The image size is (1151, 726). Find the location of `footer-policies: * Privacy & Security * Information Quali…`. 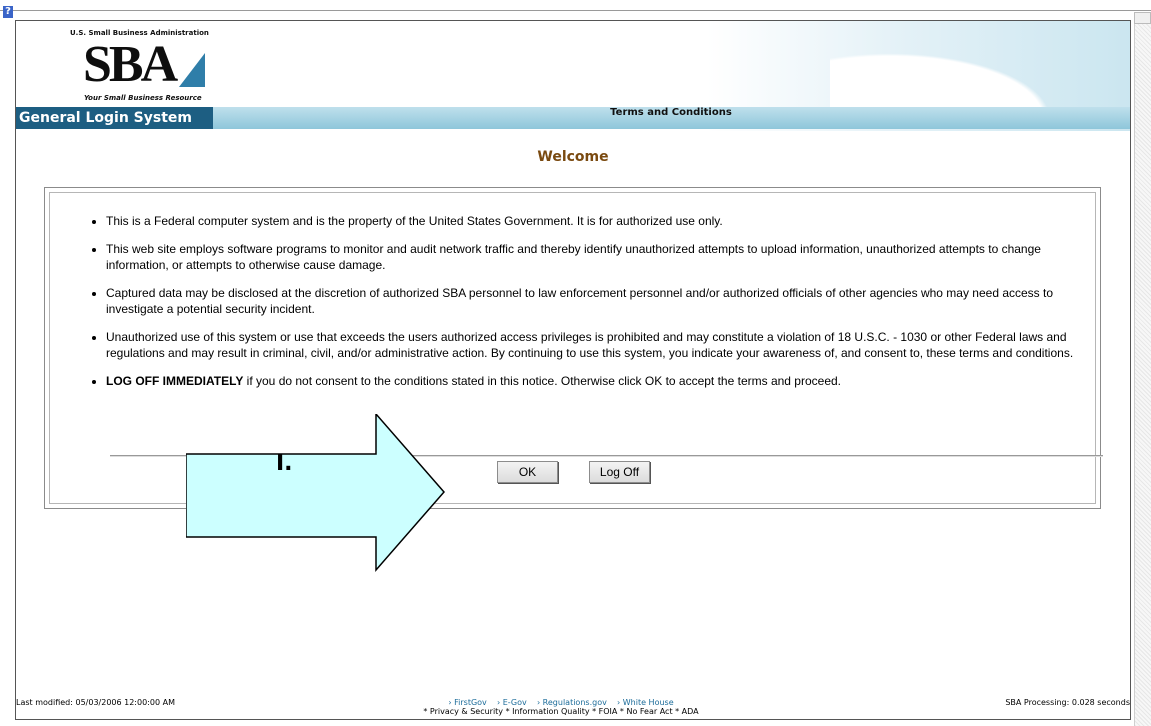

footer-policies: * Privacy & Security * Information Quali… is located at coordinates (561, 711).